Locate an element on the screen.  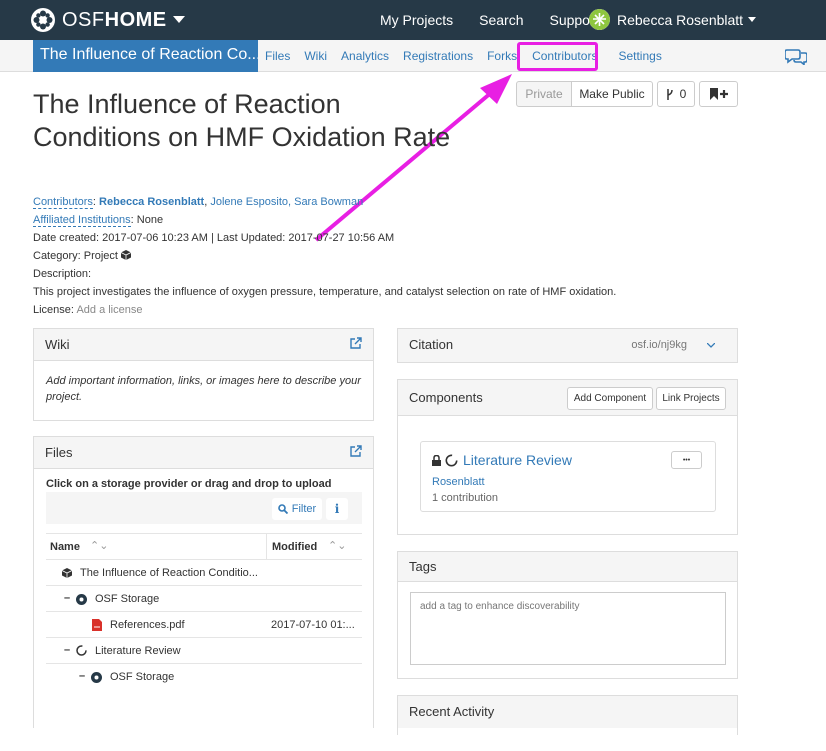
file-name: References.pdf is located at coordinates (147, 625).